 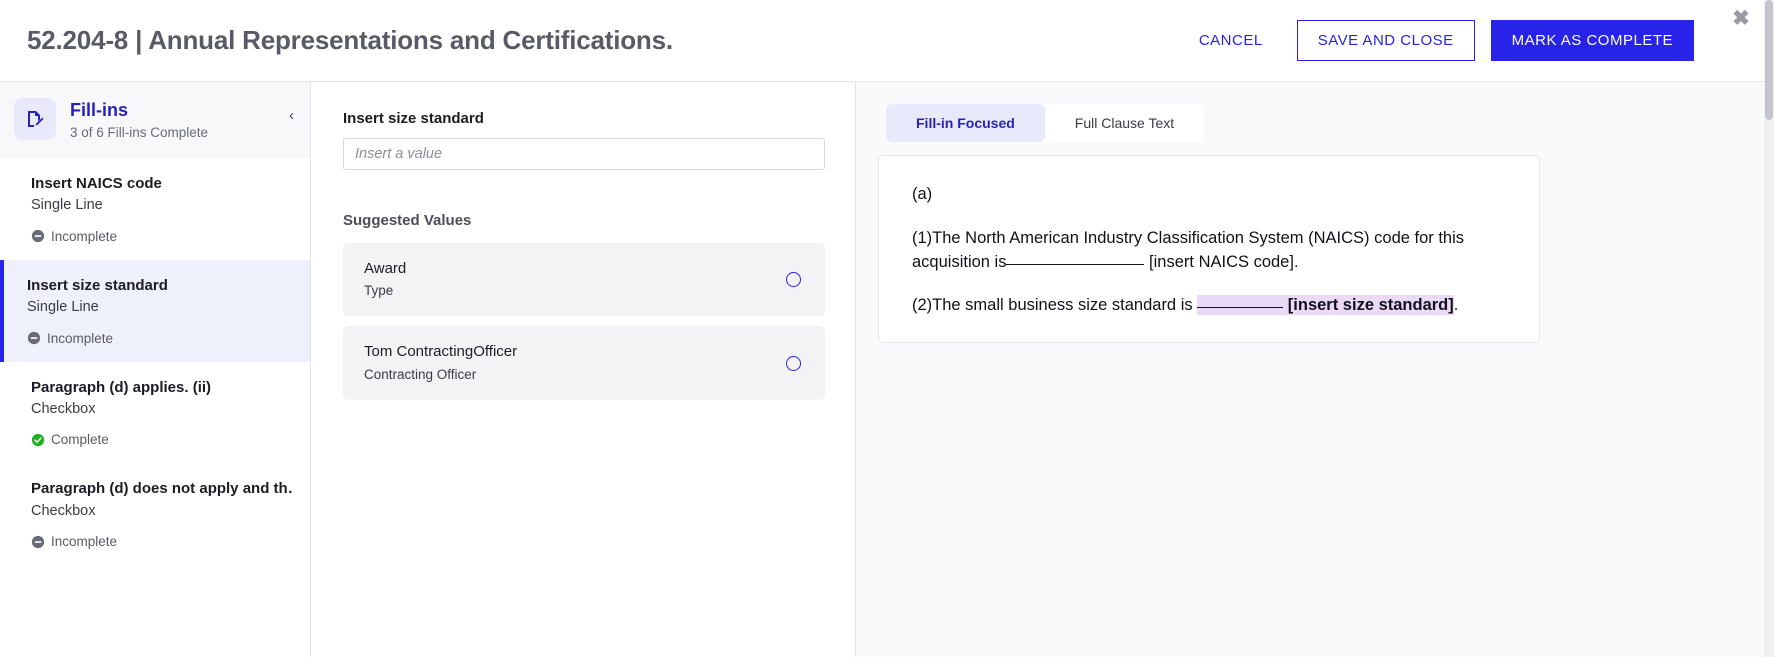 What do you see at coordinates (420, 374) in the screenshot?
I see `suggested-value-subtitle: Contracting Officer` at bounding box center [420, 374].